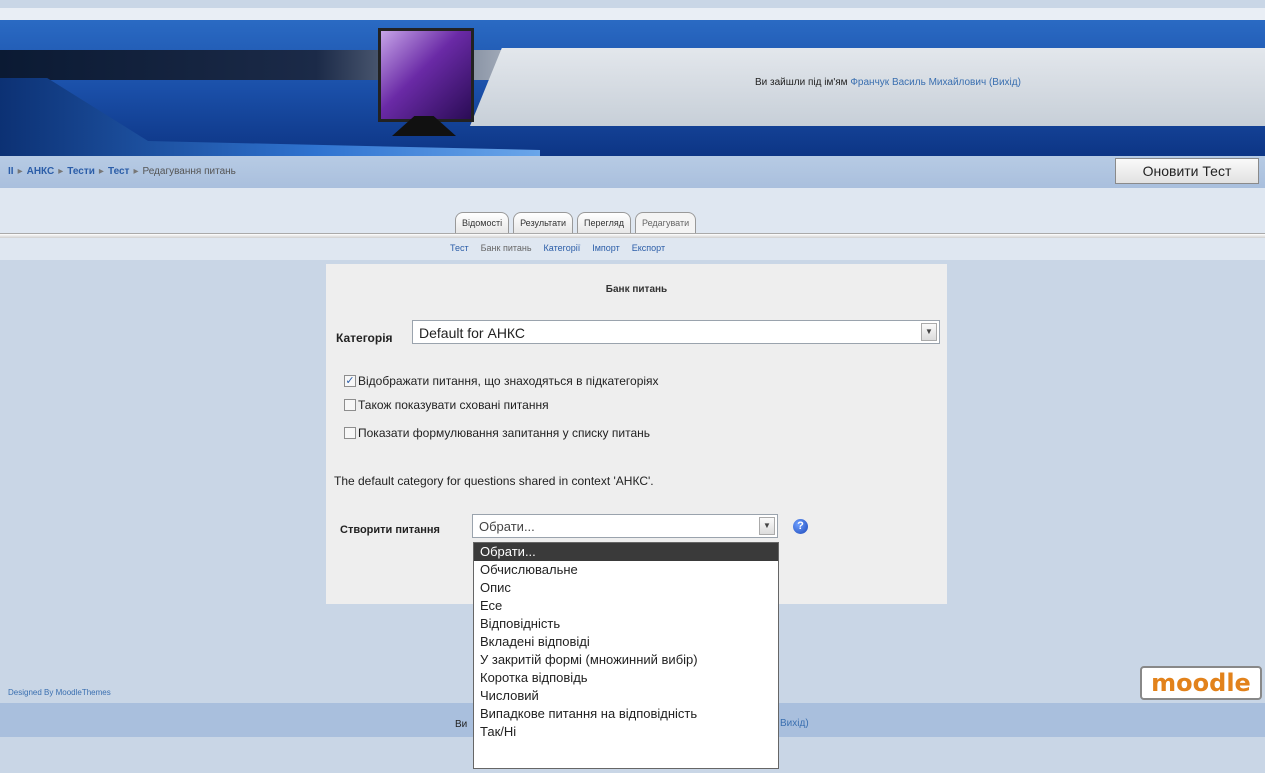  I want to click on user-name-link: Франчук Василь Михайлович, so click(918, 82).